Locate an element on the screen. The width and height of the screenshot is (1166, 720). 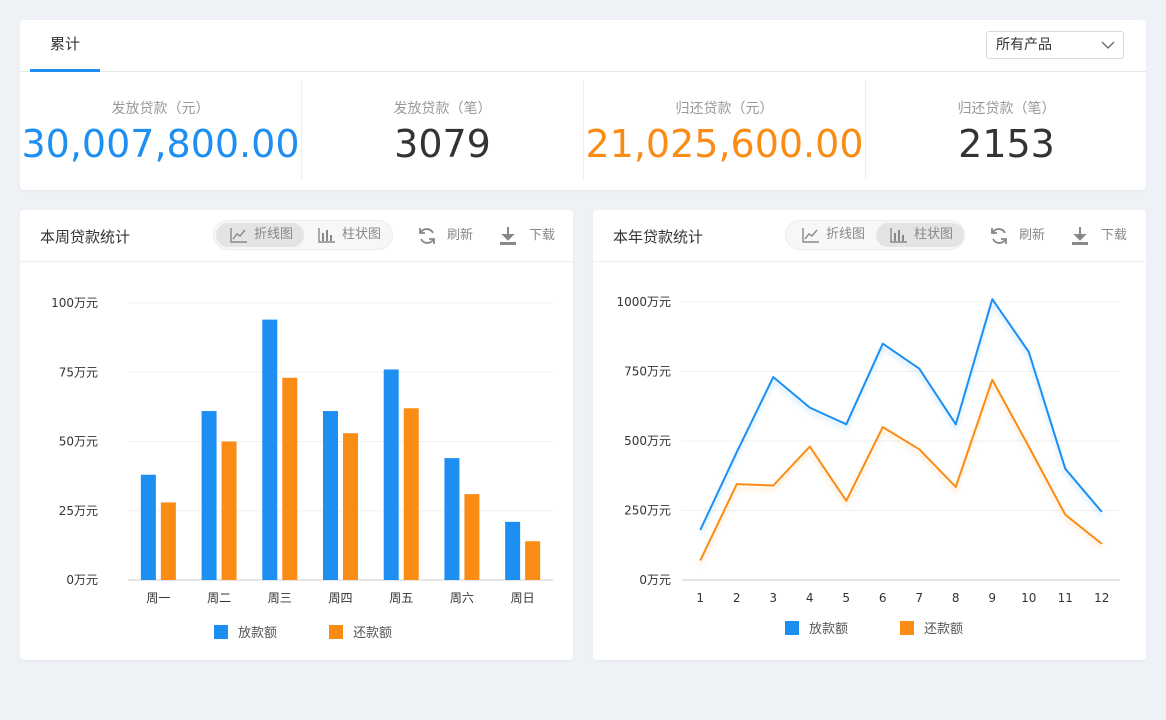
x-tick-label: 5 is located at coordinates (846, 598).